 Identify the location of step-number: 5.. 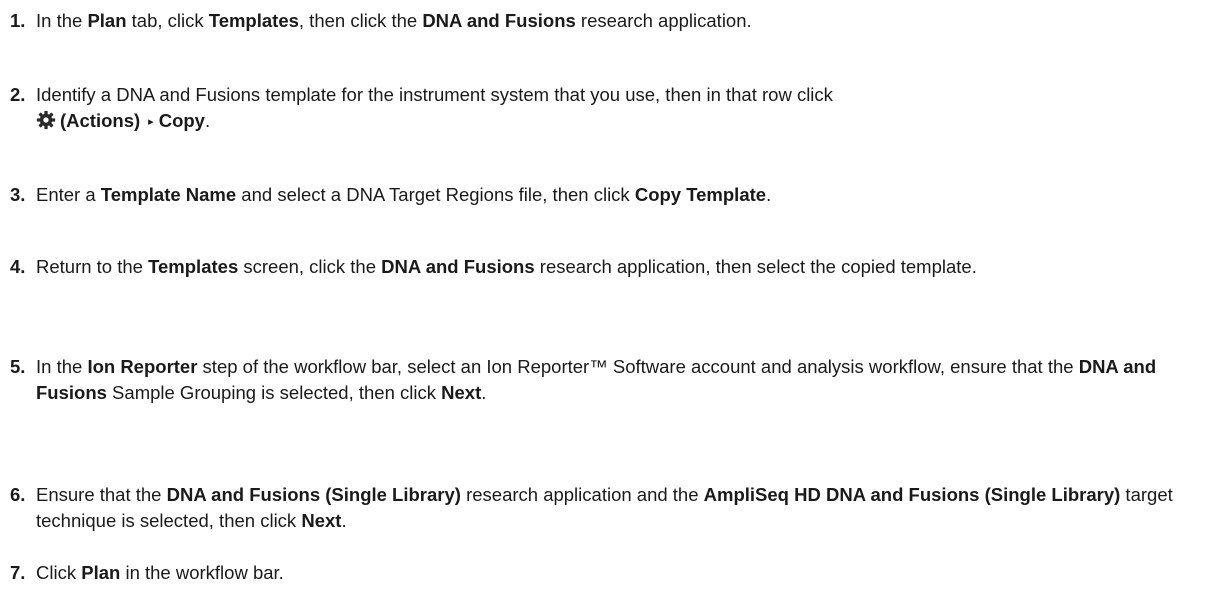
(18, 366).